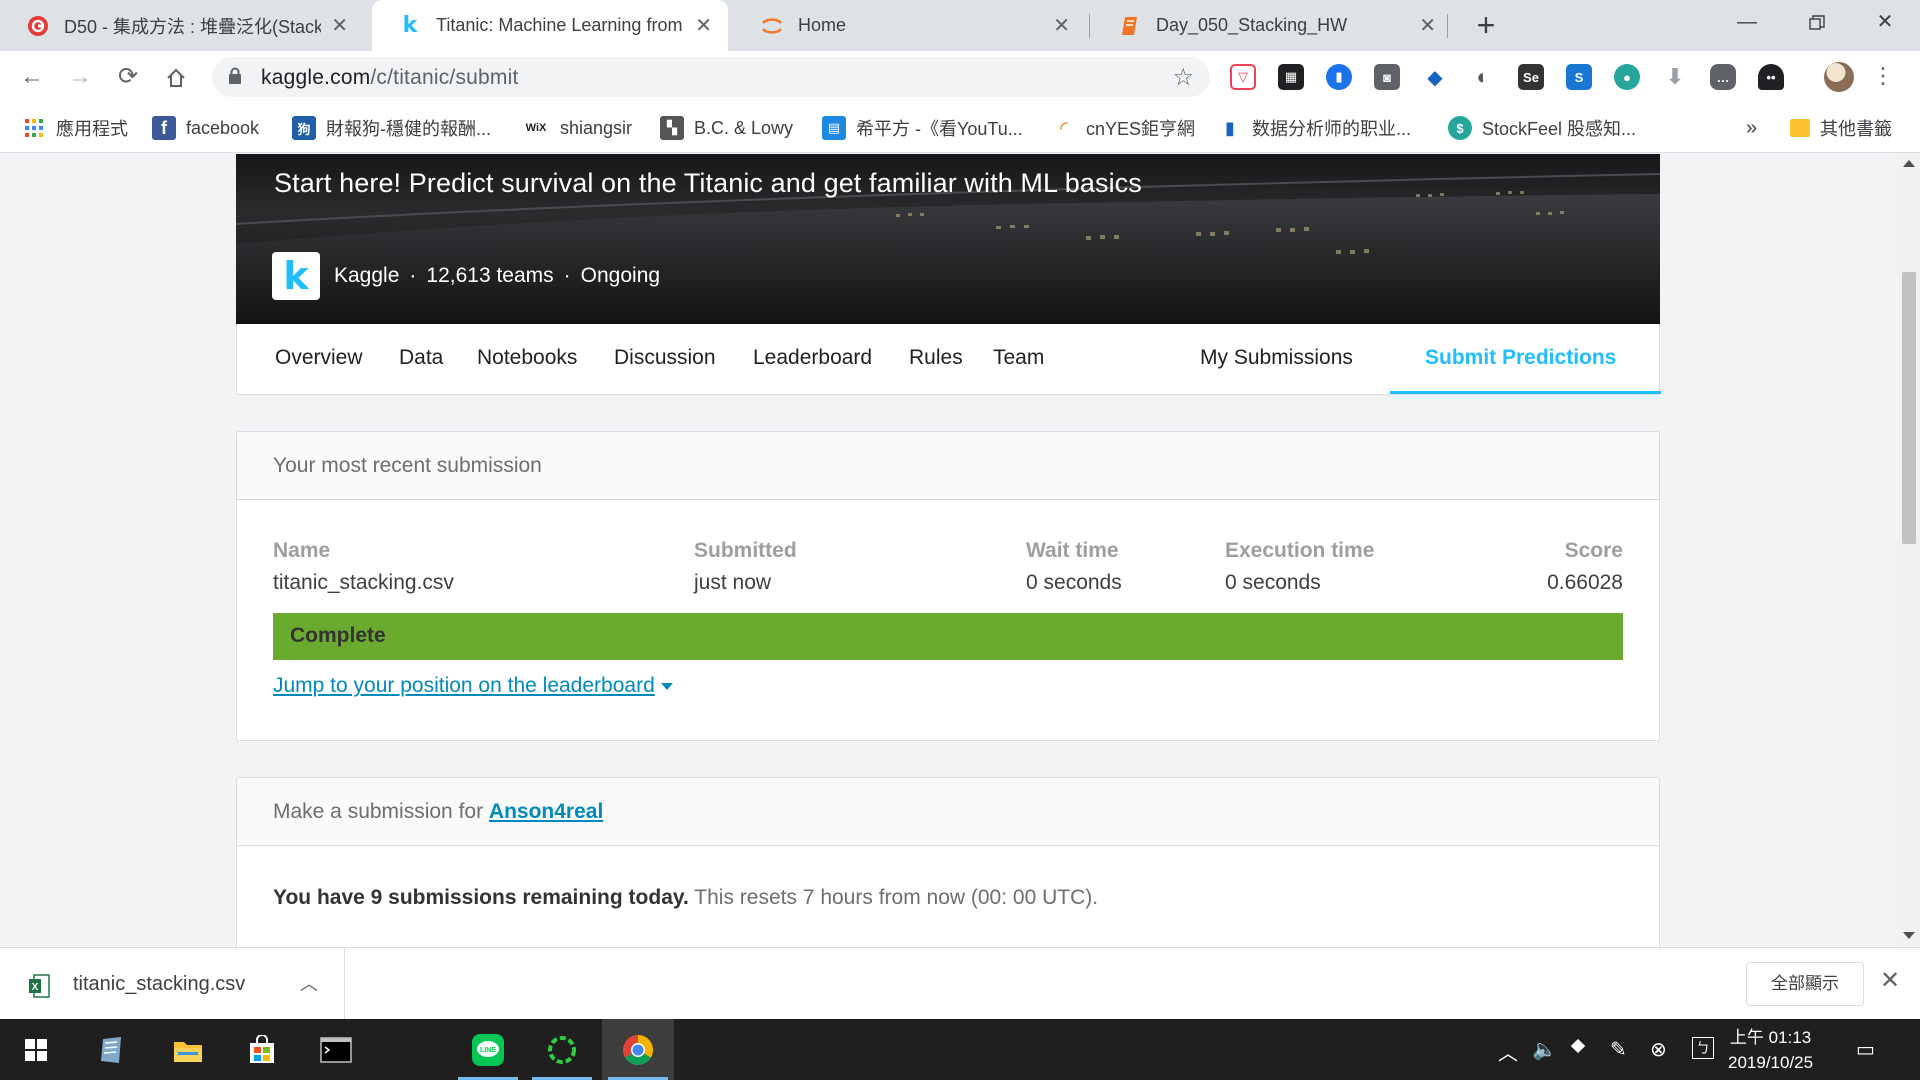 Image resolution: width=1920 pixels, height=1080 pixels. Describe the element at coordinates (1771, 77) in the screenshot. I see `ghost-extension-icon: ••` at that location.